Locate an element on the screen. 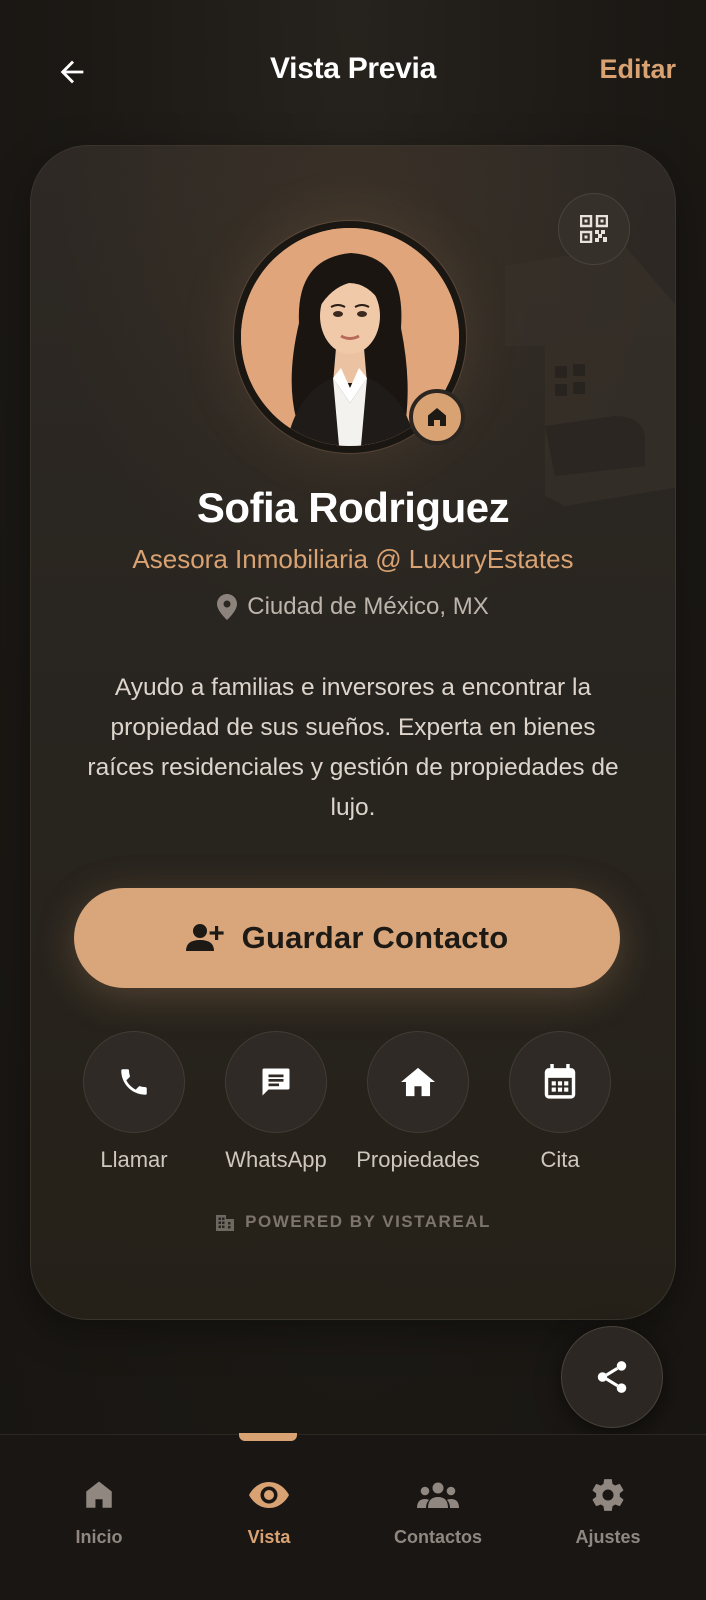 The image size is (706, 1600). action-call: Llamar is located at coordinates (134, 1102).